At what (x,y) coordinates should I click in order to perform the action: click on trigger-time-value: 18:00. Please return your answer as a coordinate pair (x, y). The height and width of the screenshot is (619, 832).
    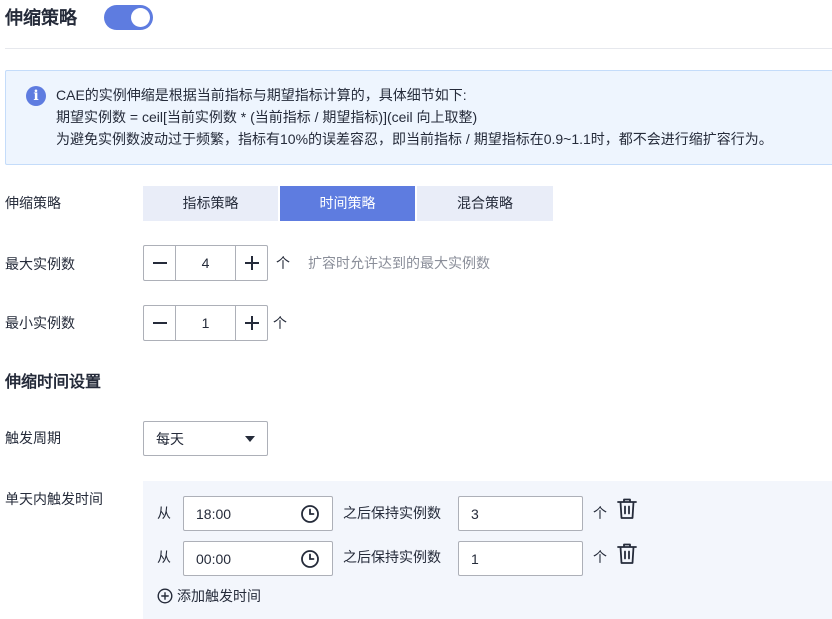
    Looking at the image, I should click on (214, 514).